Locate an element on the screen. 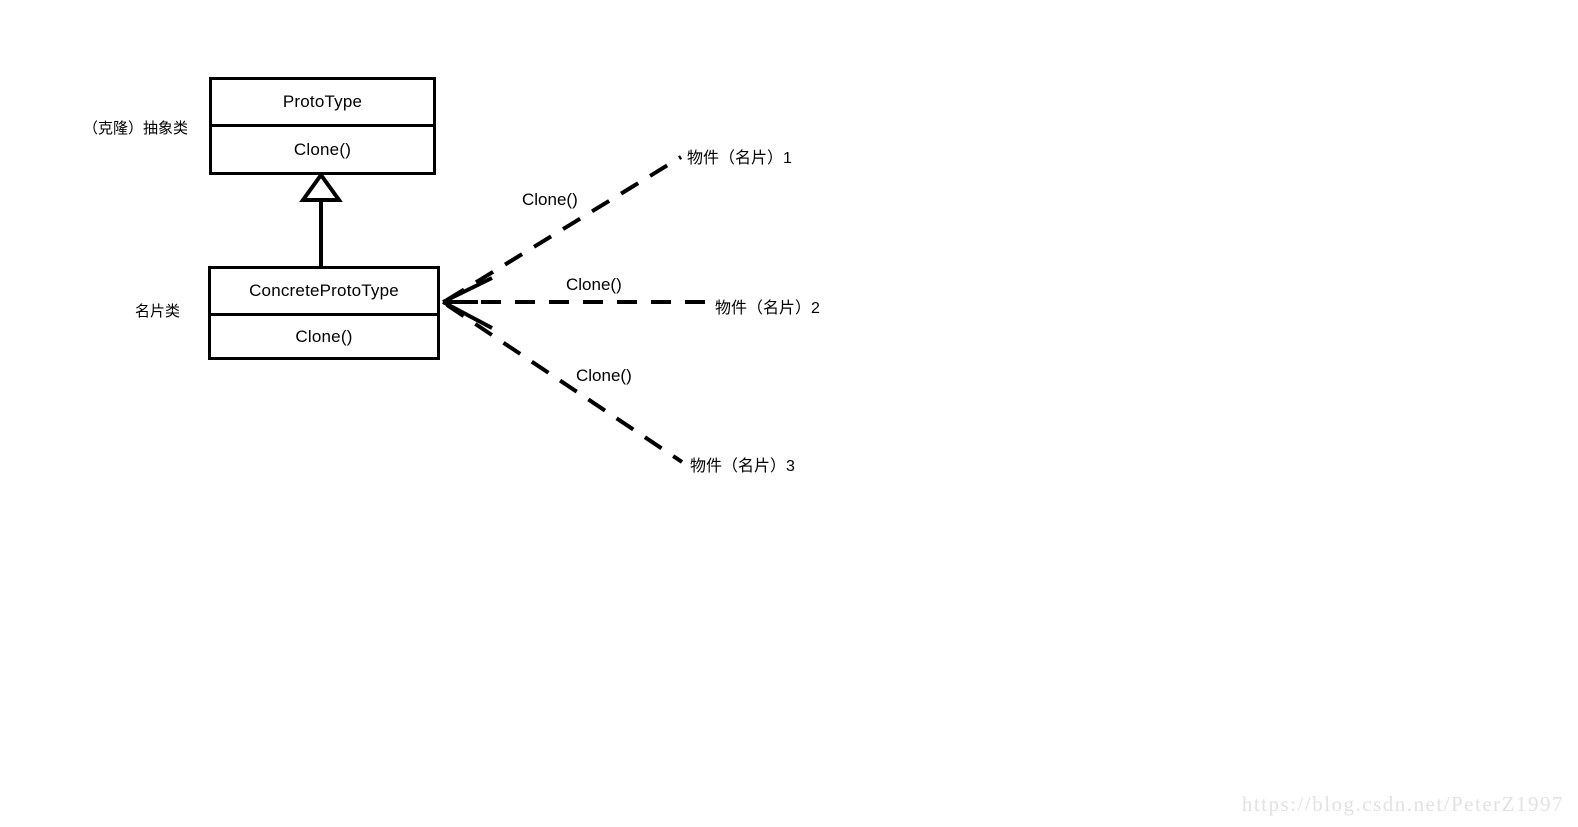 This screenshot has height=827, width=1578. uml-class-concrete-prototype-name: ConcreteProtoType is located at coordinates (324, 292).